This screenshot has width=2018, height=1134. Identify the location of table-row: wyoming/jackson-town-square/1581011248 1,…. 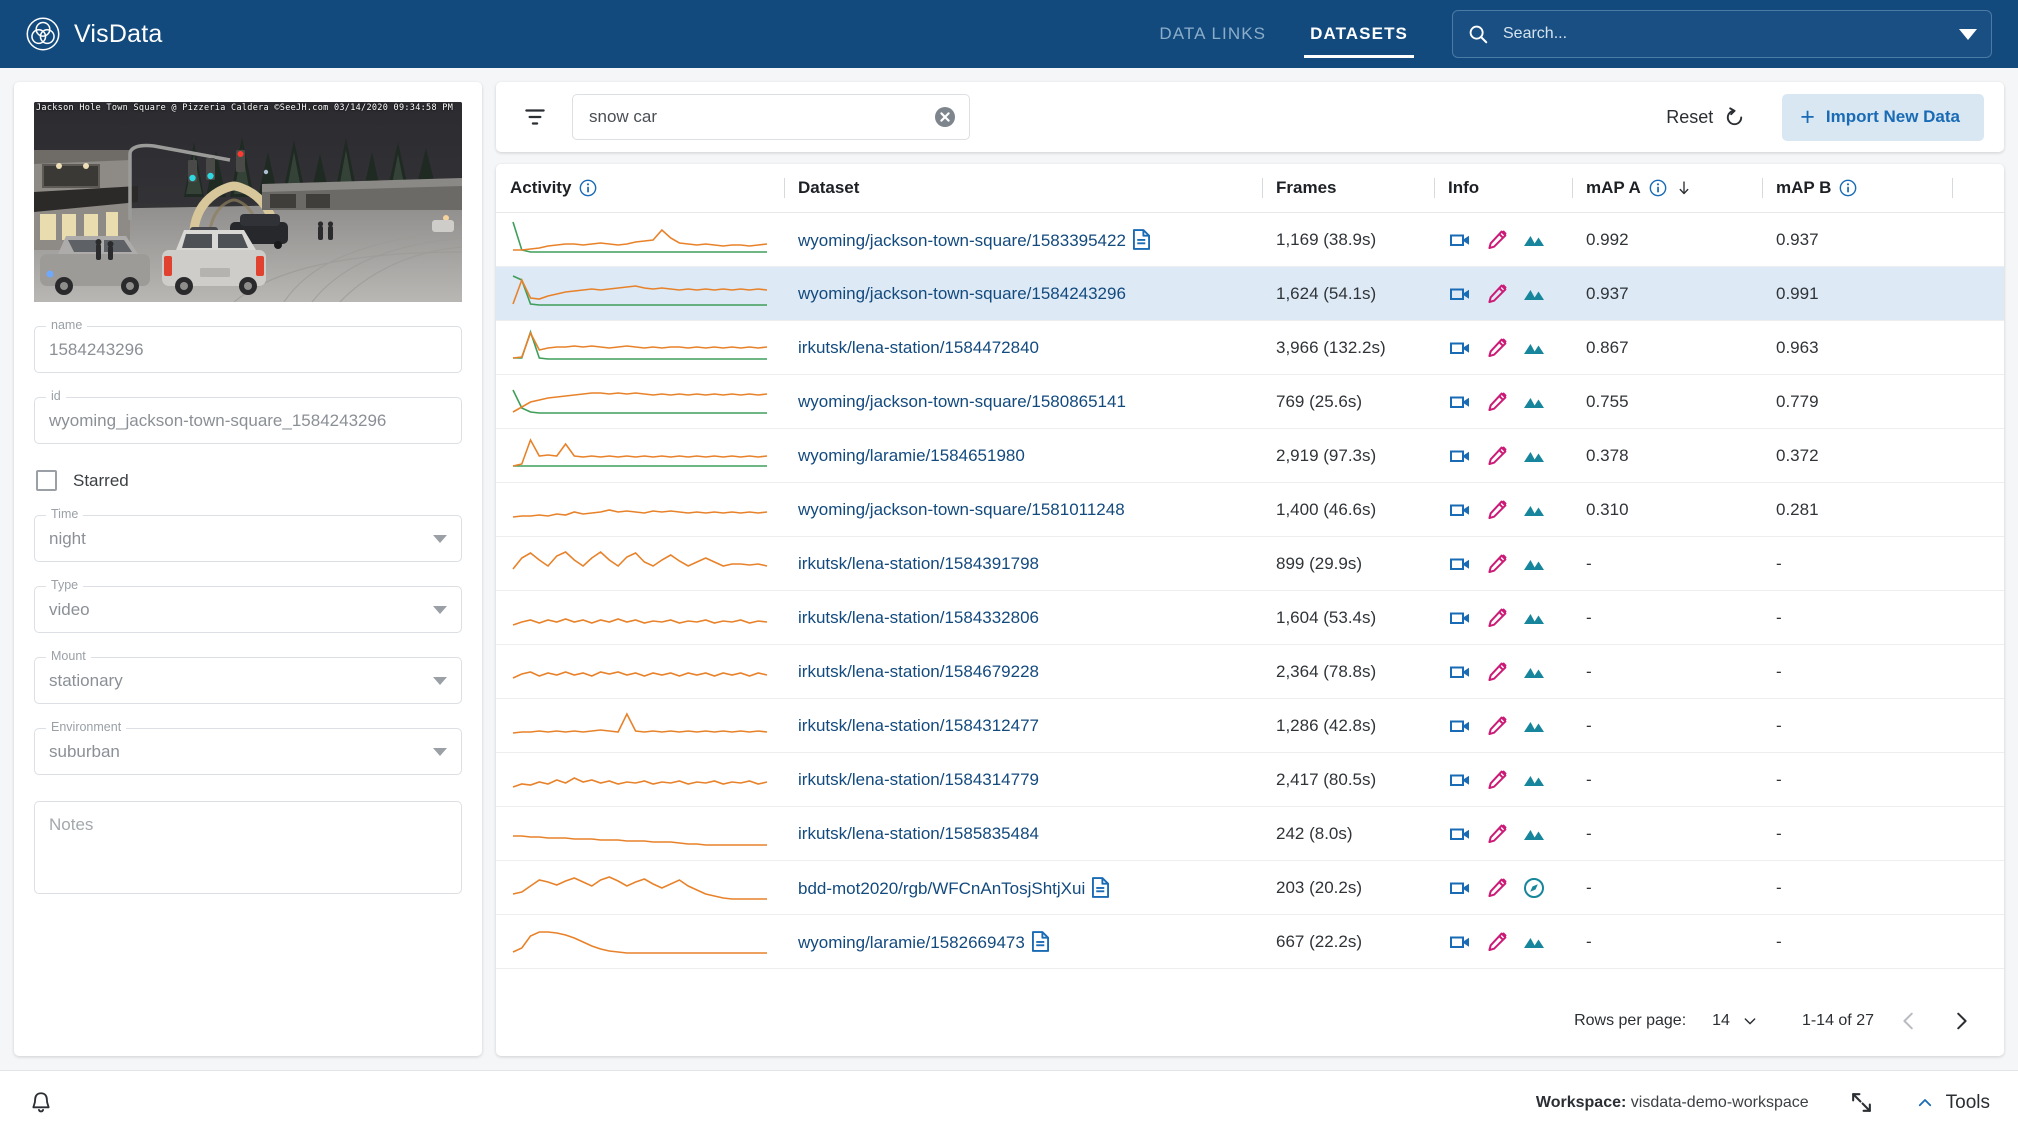
(1250, 509).